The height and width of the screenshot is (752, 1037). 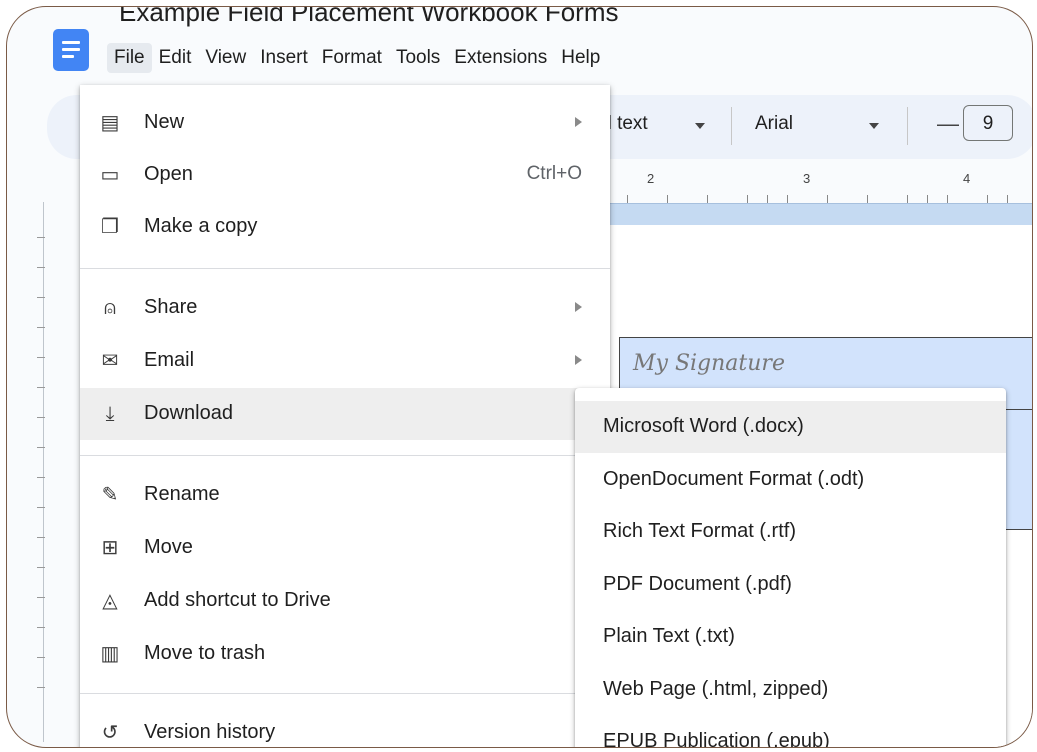 I want to click on ruler-label: 3, so click(x=807, y=178).